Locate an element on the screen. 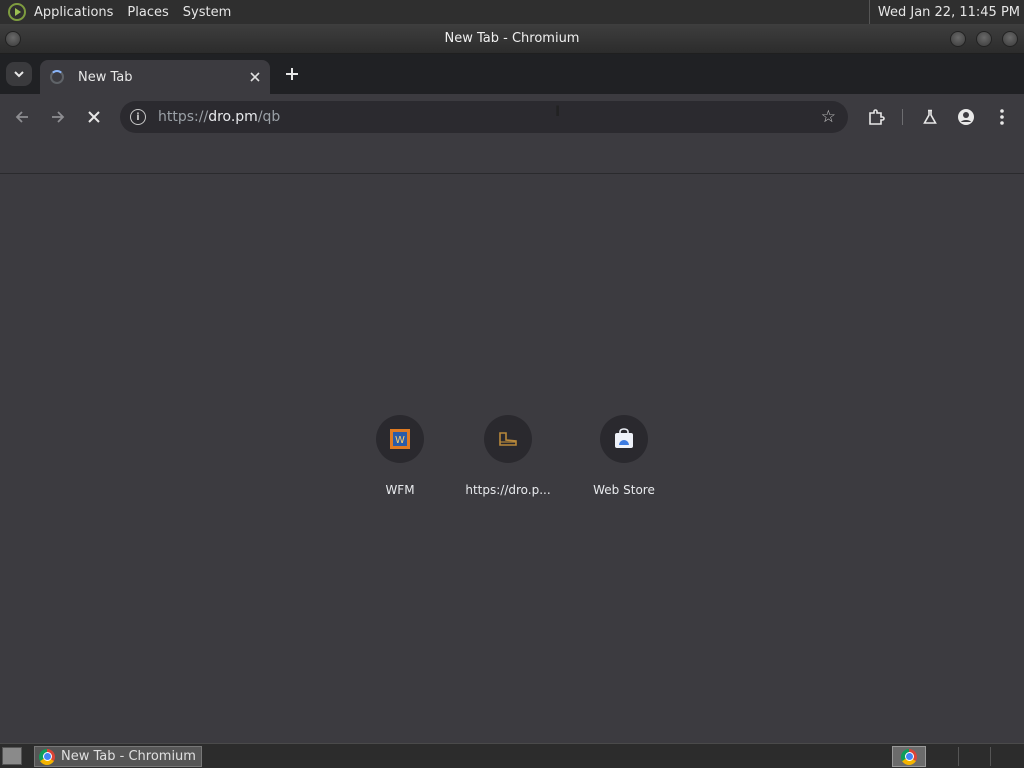 This screenshot has width=1024, height=768. arrow-left-icon is located at coordinates (21, 117).